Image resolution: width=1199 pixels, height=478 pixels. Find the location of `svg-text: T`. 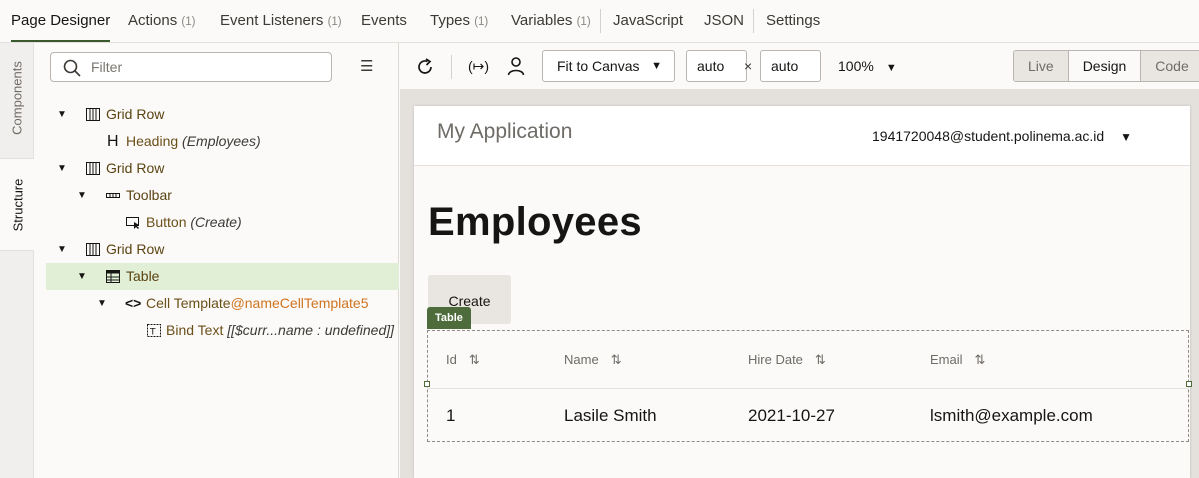

svg-text: T is located at coordinates (152, 333).